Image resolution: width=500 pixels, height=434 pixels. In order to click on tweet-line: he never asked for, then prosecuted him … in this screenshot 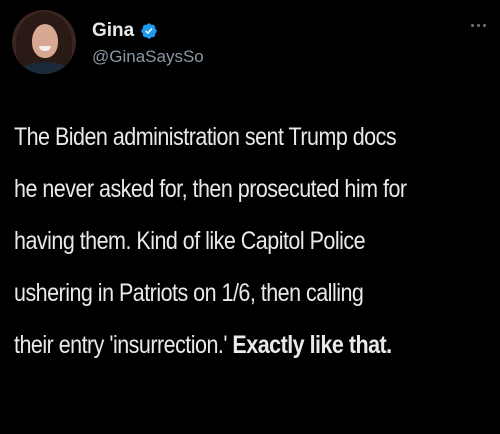, I will do `click(210, 189)`.